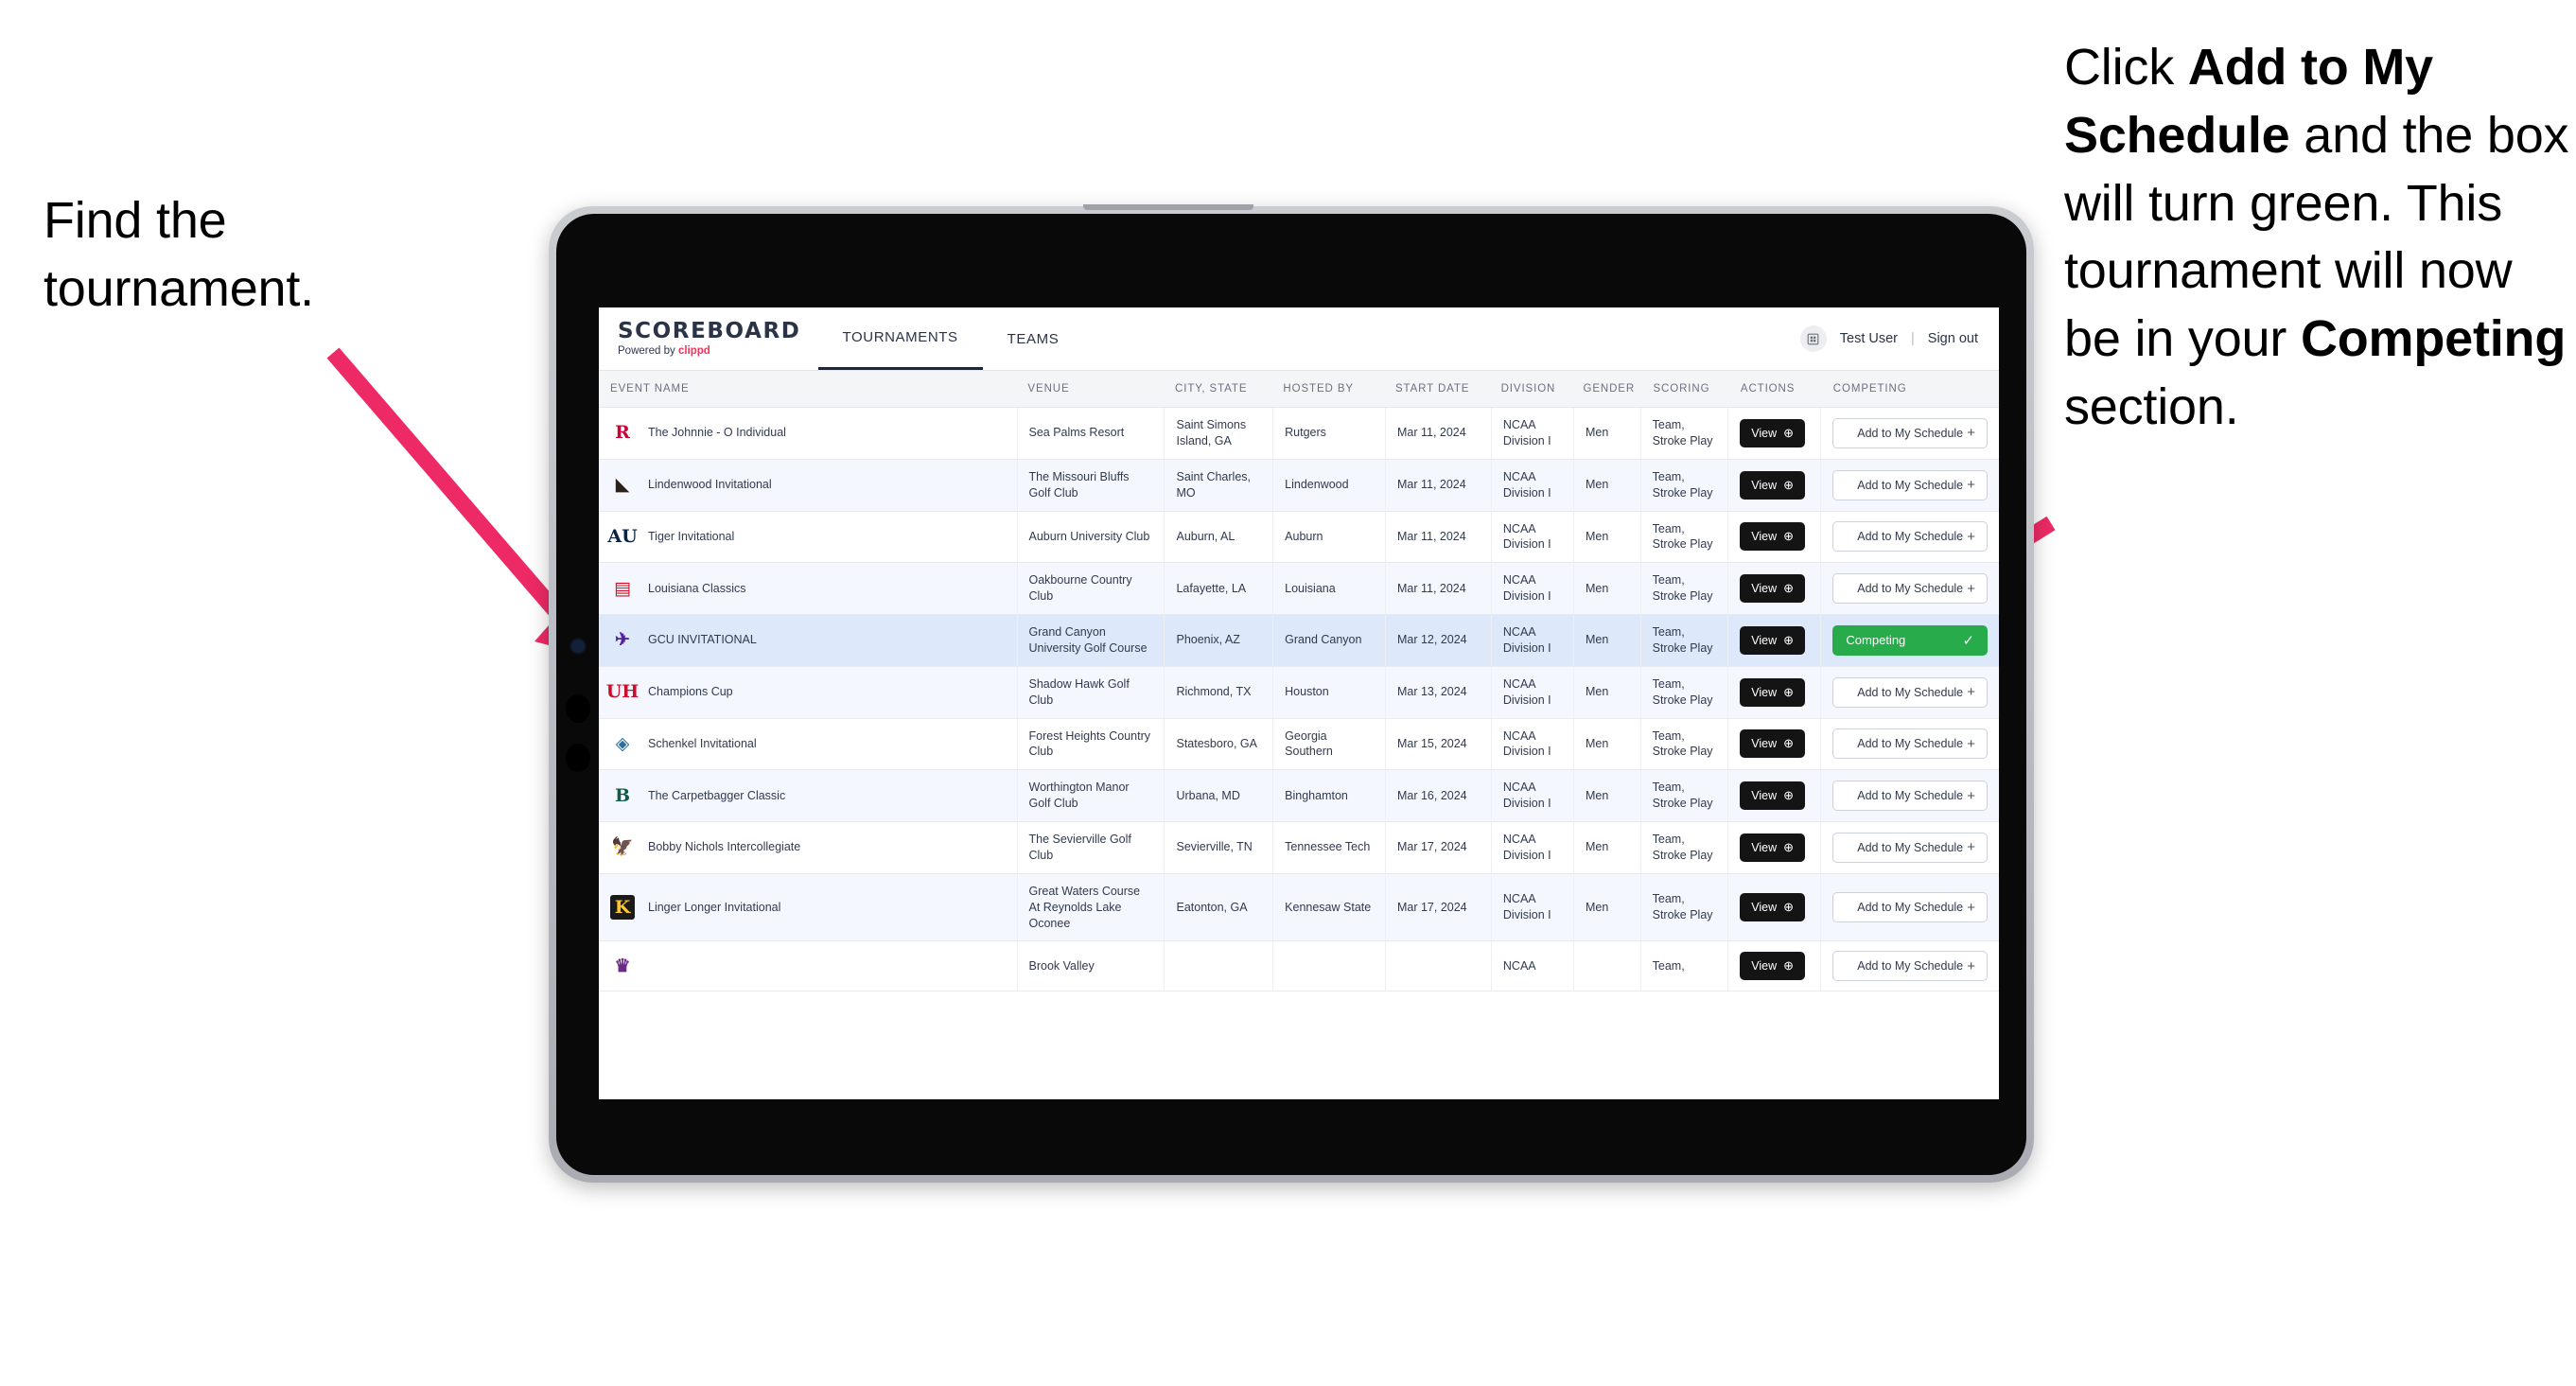 The height and width of the screenshot is (1386, 2576). What do you see at coordinates (809, 433) in the screenshot?
I see `cell-event-name: R The Johnnie - O Individual` at bounding box center [809, 433].